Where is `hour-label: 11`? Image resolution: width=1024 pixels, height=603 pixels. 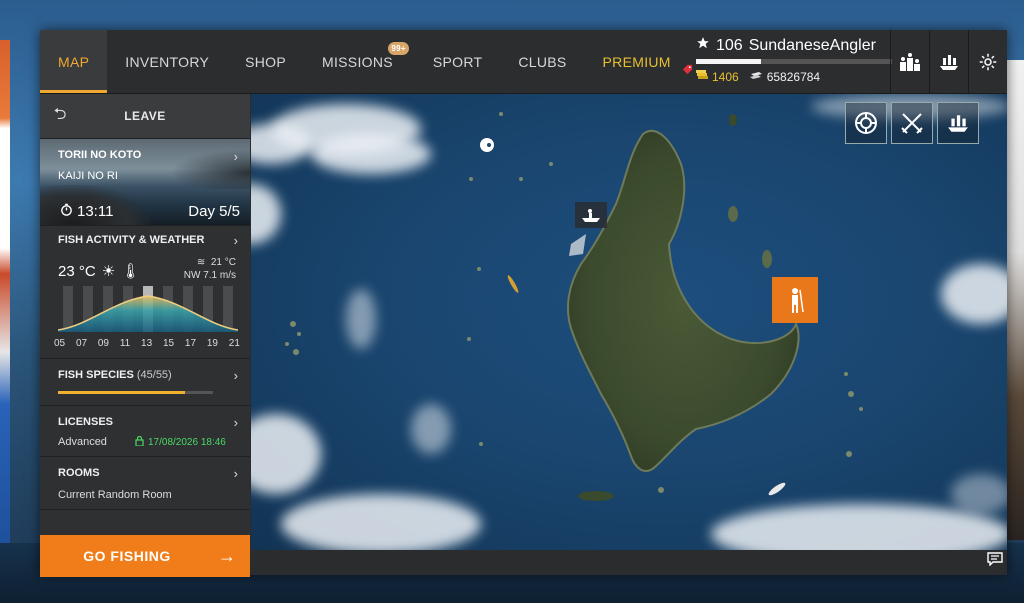
hour-label: 11 is located at coordinates (125, 343).